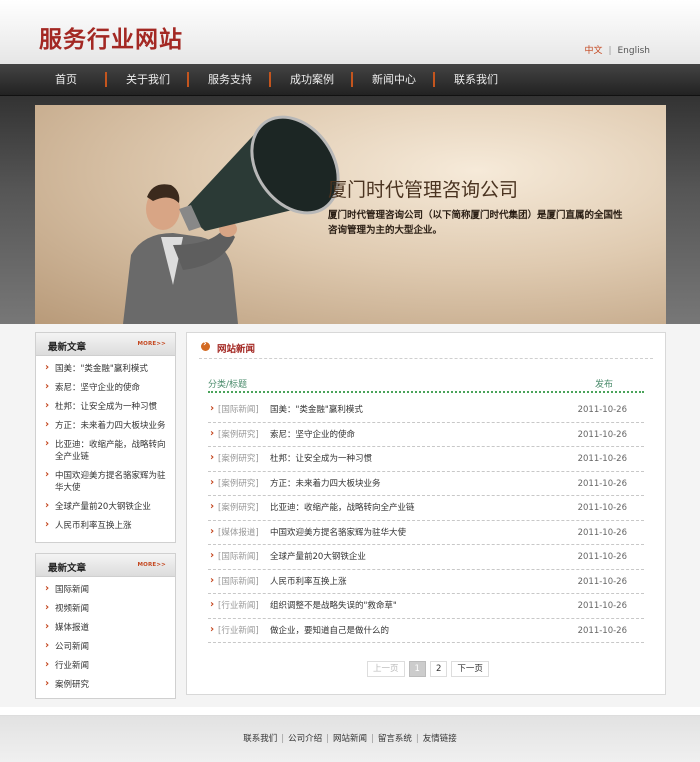 The width and height of the screenshot is (700, 762). I want to click on table-row: › [媒体报道] 中国欢迎美方提名骆家辉为驻华大使 2011-10-26, so click(426, 533).